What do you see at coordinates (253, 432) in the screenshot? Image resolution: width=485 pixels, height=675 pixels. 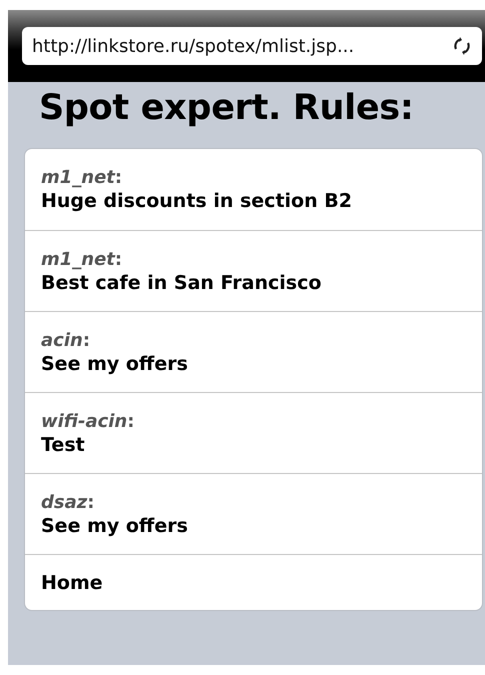 I see `rule-item: wifi-acin: Test` at bounding box center [253, 432].